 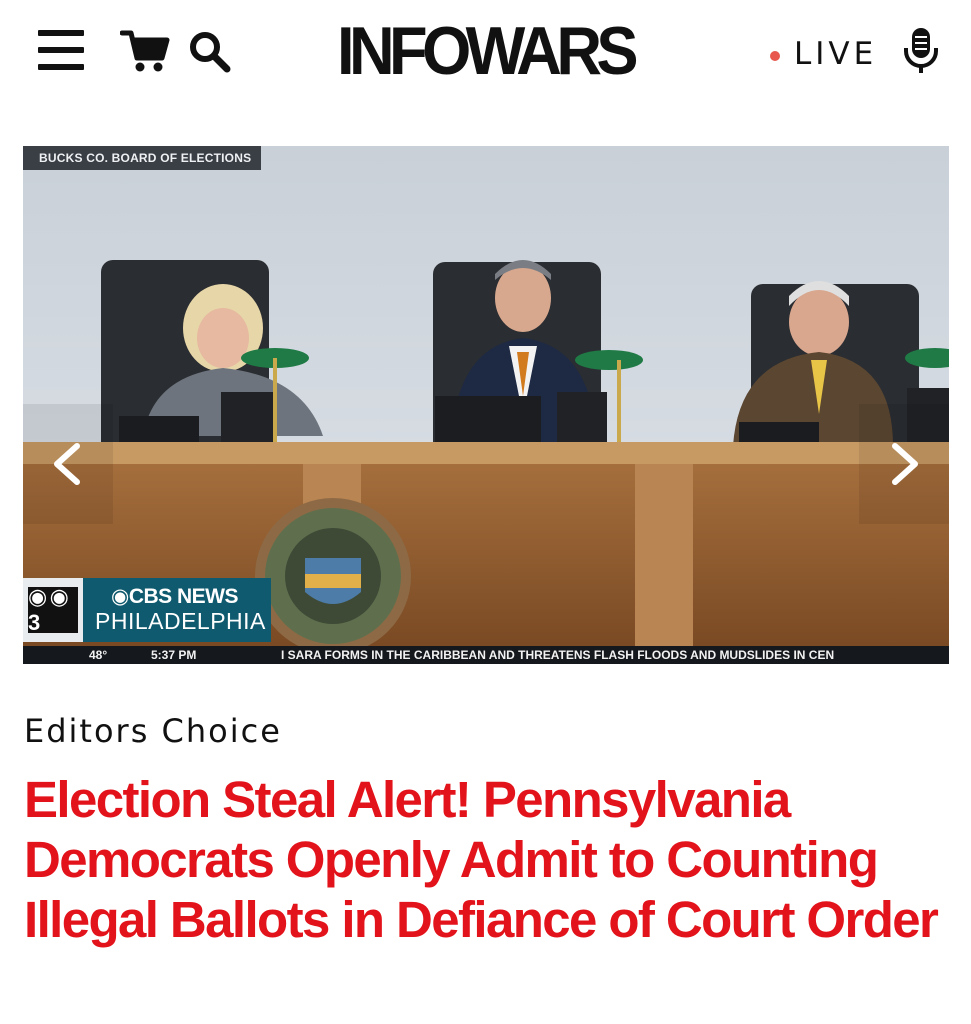 I want to click on carousel-next-button, so click(x=904, y=464).